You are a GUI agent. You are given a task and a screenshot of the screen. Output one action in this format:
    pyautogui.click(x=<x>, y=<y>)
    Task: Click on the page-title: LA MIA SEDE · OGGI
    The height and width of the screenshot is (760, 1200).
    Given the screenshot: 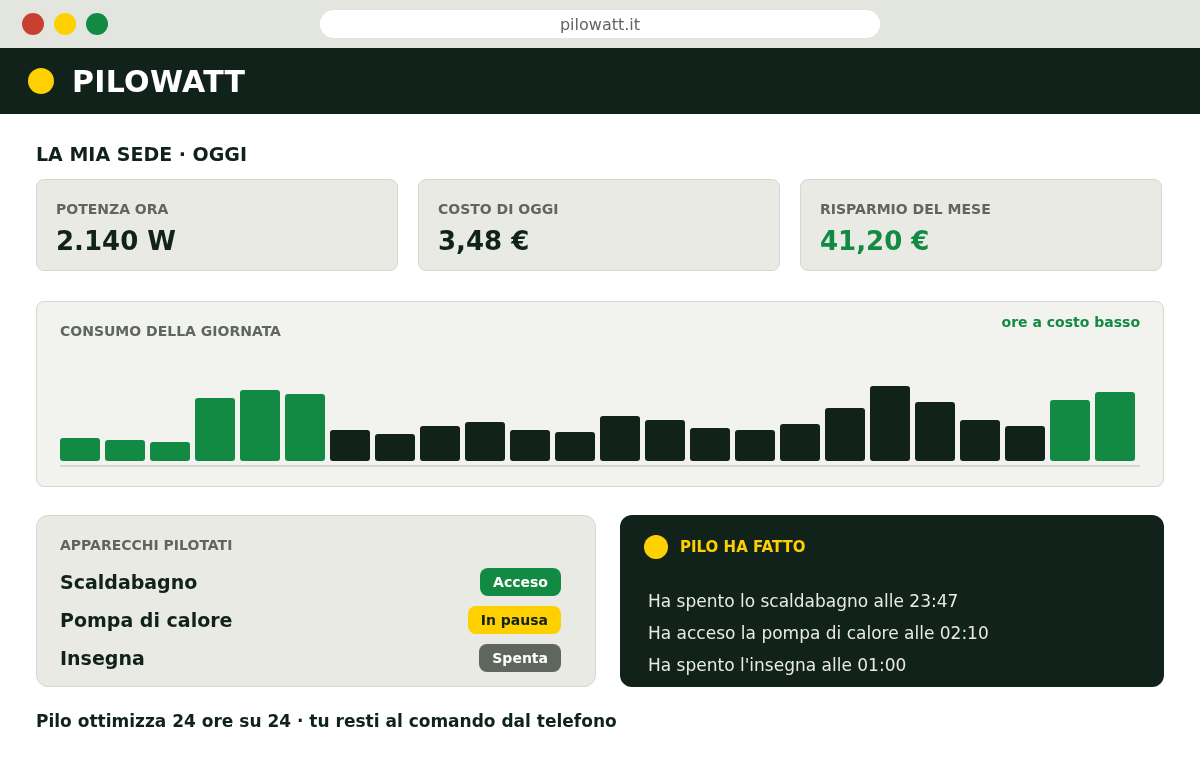 What is the action you would take?
    pyautogui.click(x=141, y=154)
    